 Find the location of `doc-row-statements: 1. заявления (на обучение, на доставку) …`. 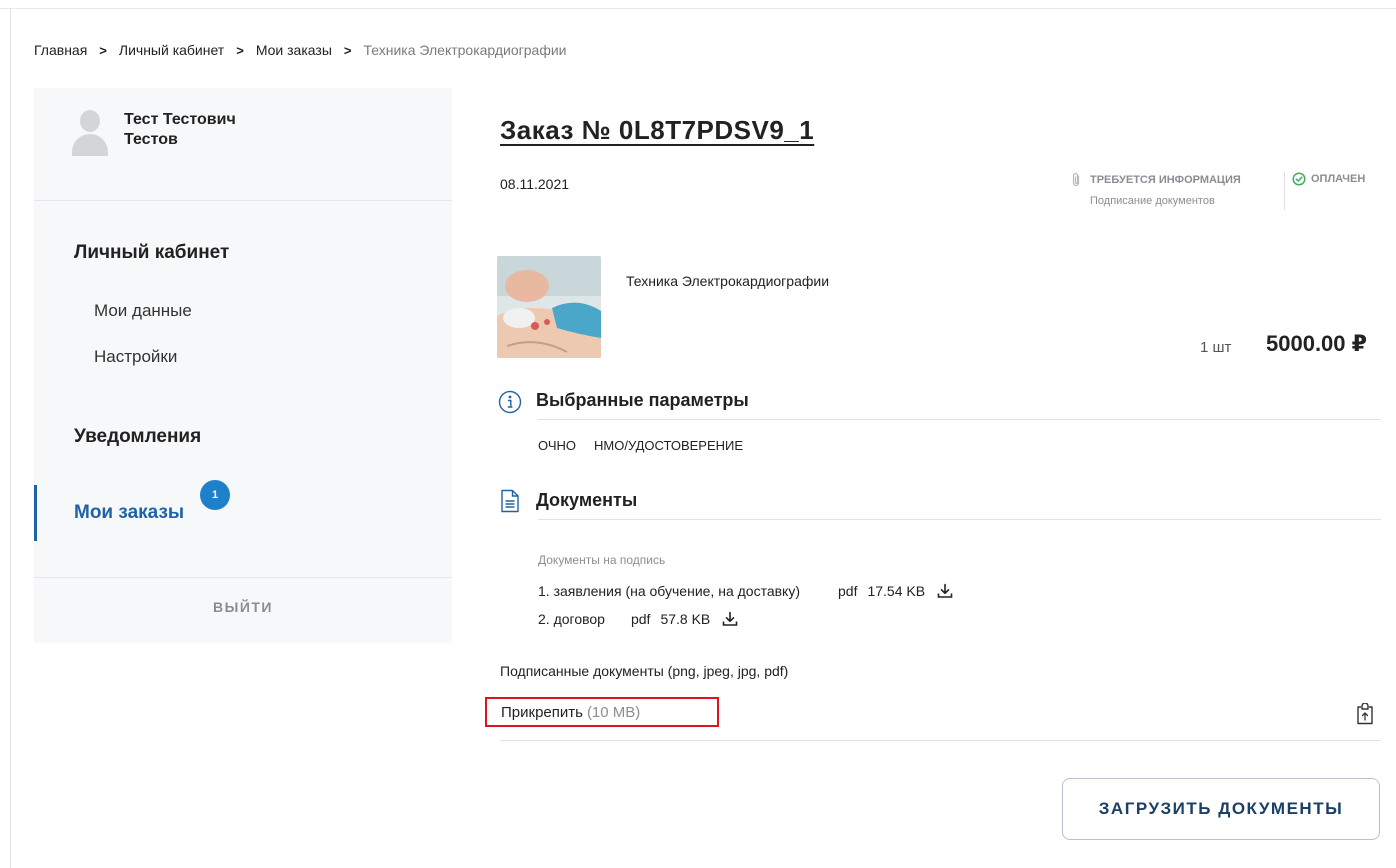

doc-row-statements: 1. заявления (на обучение, на доставку) … is located at coordinates (745, 591).